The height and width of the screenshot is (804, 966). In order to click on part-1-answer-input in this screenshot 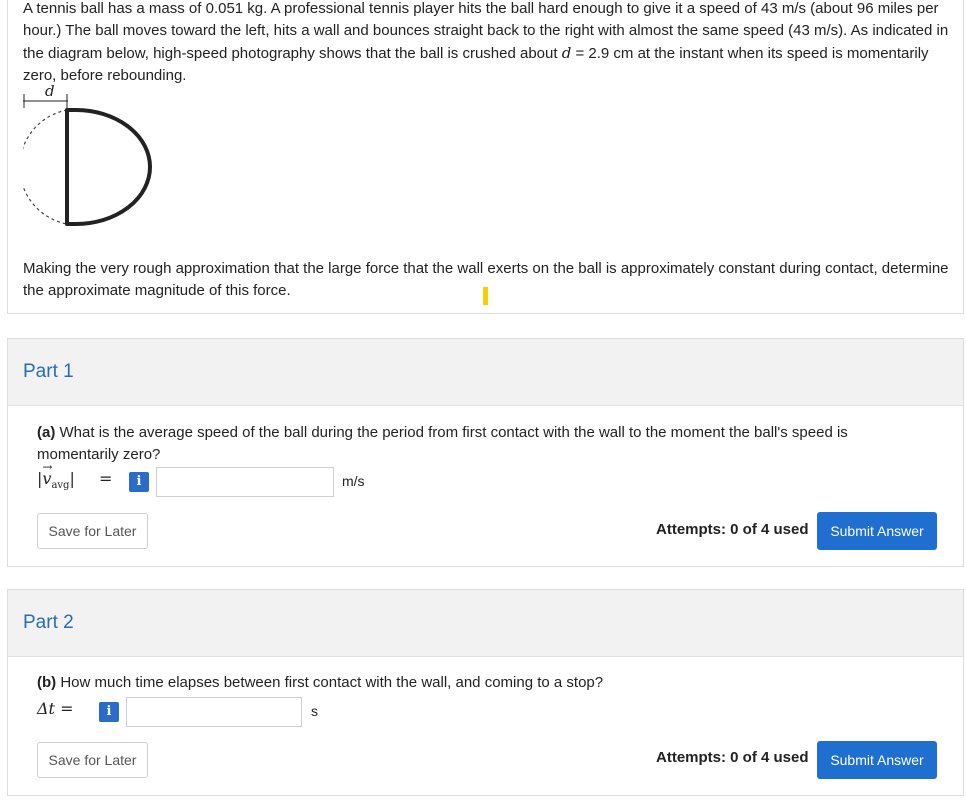, I will do `click(245, 482)`.